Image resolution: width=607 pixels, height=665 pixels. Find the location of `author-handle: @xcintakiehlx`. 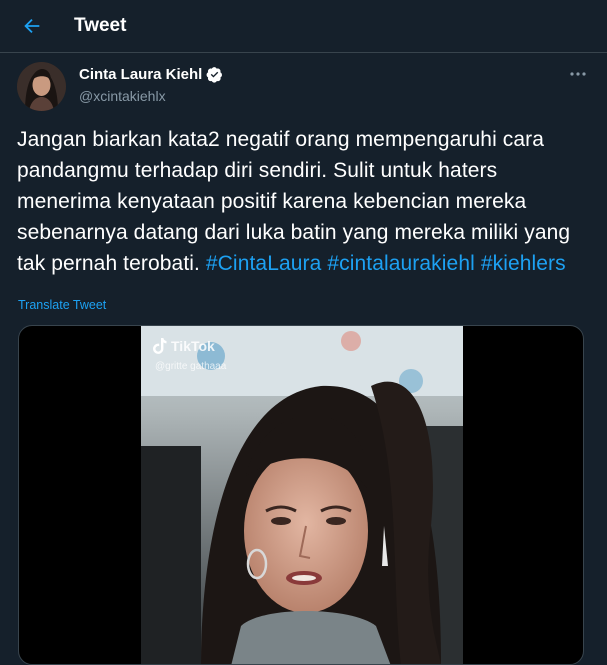

author-handle: @xcintakiehlx is located at coordinates (122, 96).